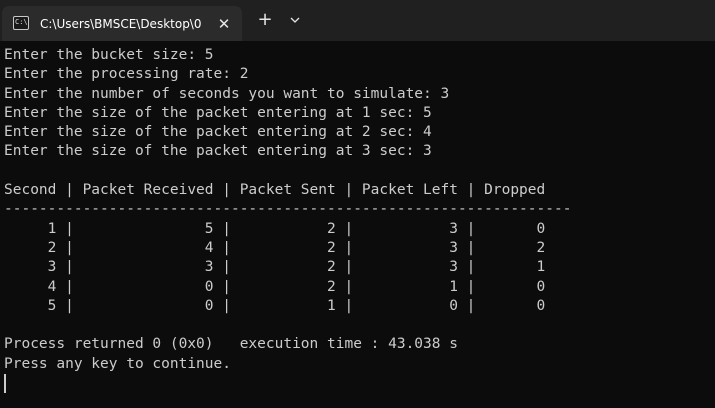 This screenshot has height=408, width=715. Describe the element at coordinates (21, 23) in the screenshot. I see `cmd-icon: C:\` at that location.